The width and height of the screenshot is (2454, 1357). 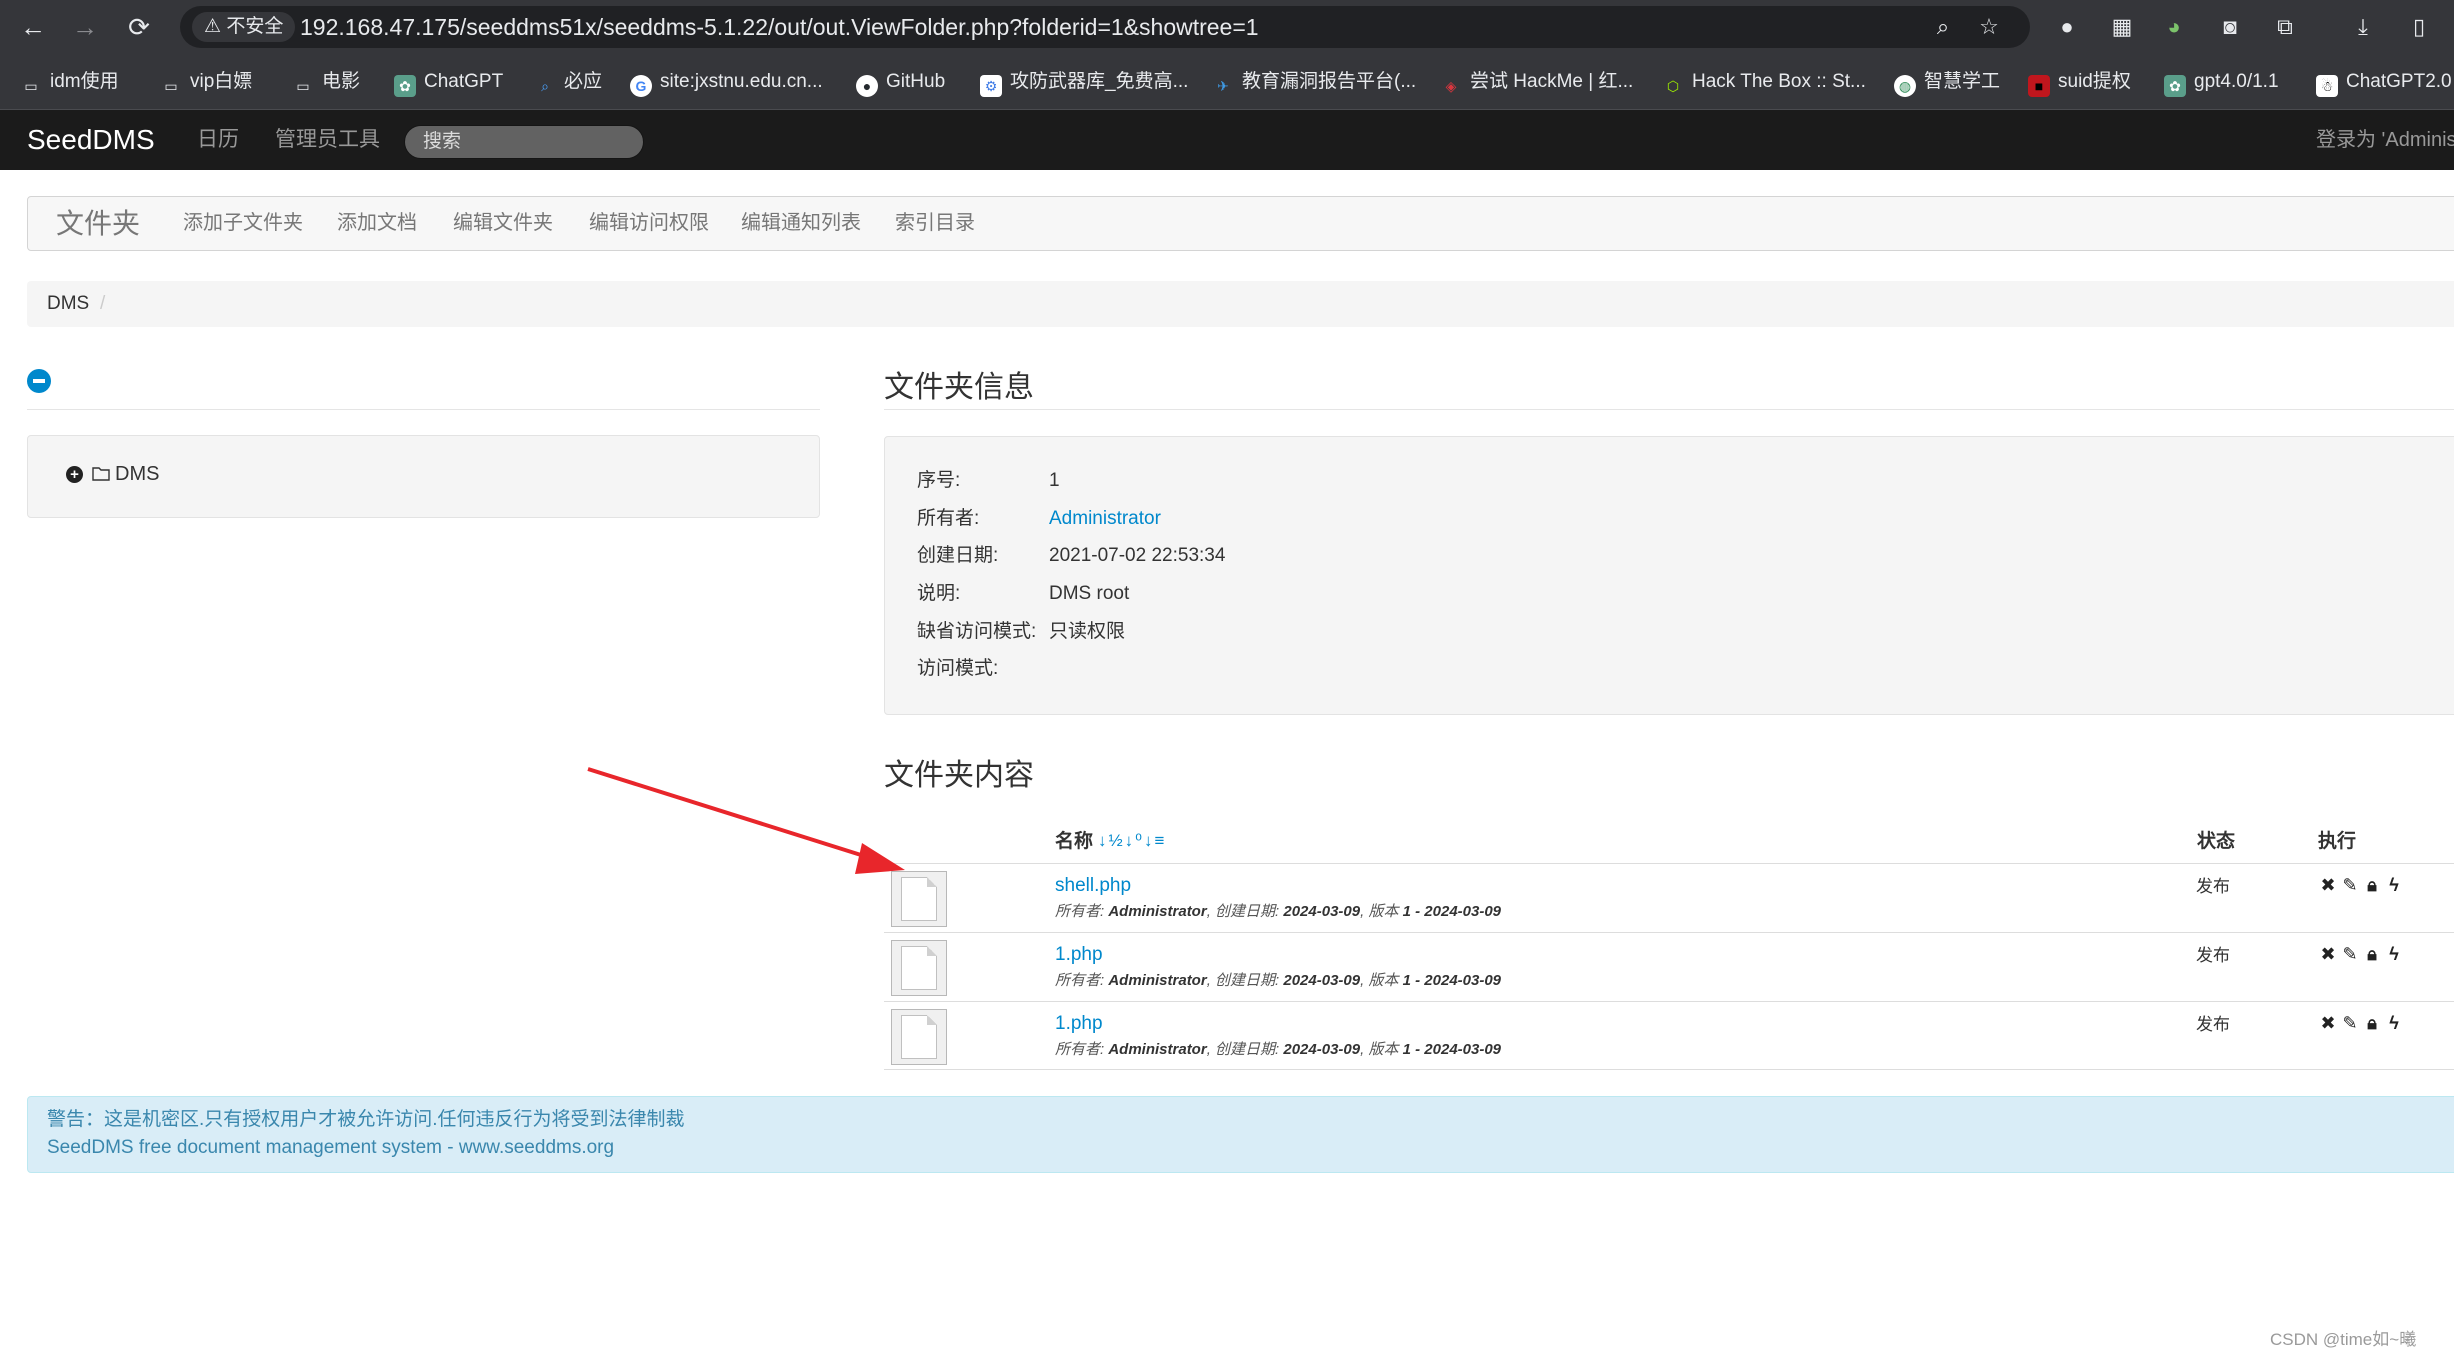 What do you see at coordinates (1132, 841) in the screenshot?
I see `sort-order-icons: ↓½↓⁰↓≡` at bounding box center [1132, 841].